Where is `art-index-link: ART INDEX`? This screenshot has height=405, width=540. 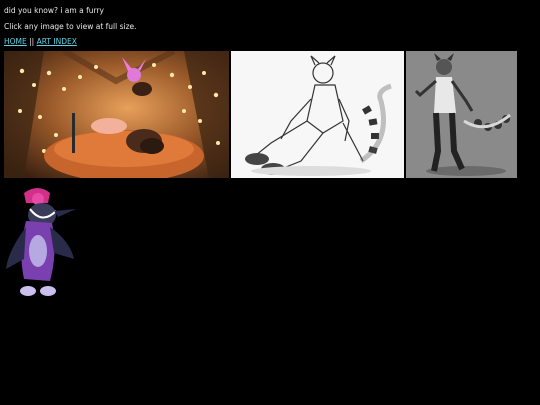 art-index-link: ART INDEX is located at coordinates (57, 41).